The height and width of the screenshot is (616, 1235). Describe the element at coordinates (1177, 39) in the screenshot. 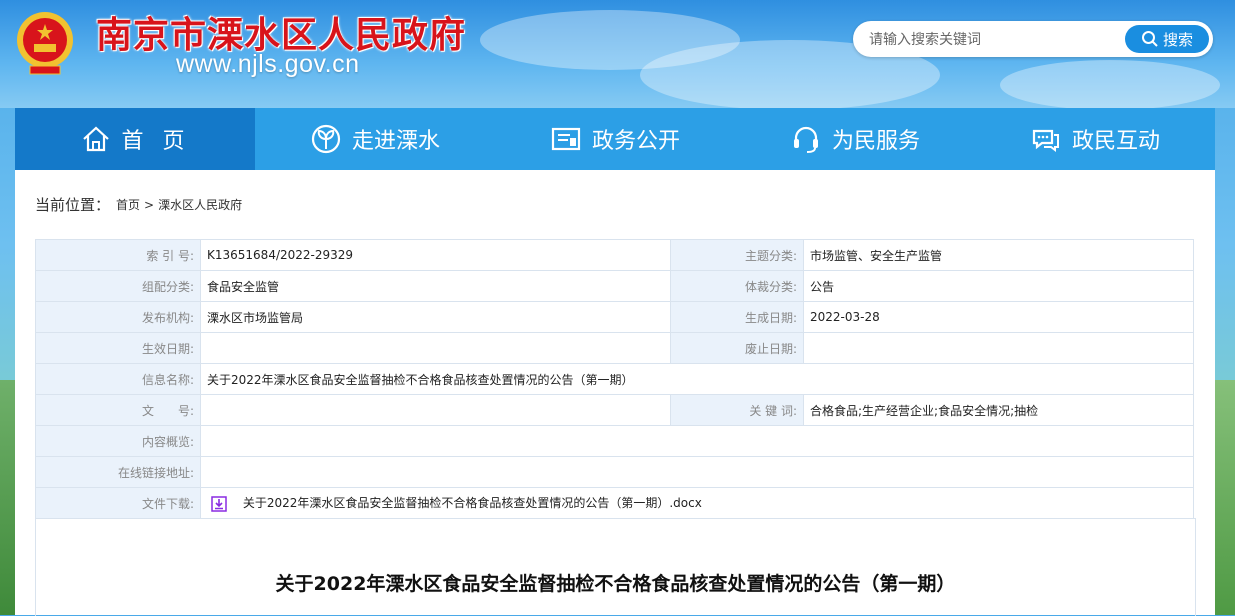

I see `search-button-label: 搜索` at that location.